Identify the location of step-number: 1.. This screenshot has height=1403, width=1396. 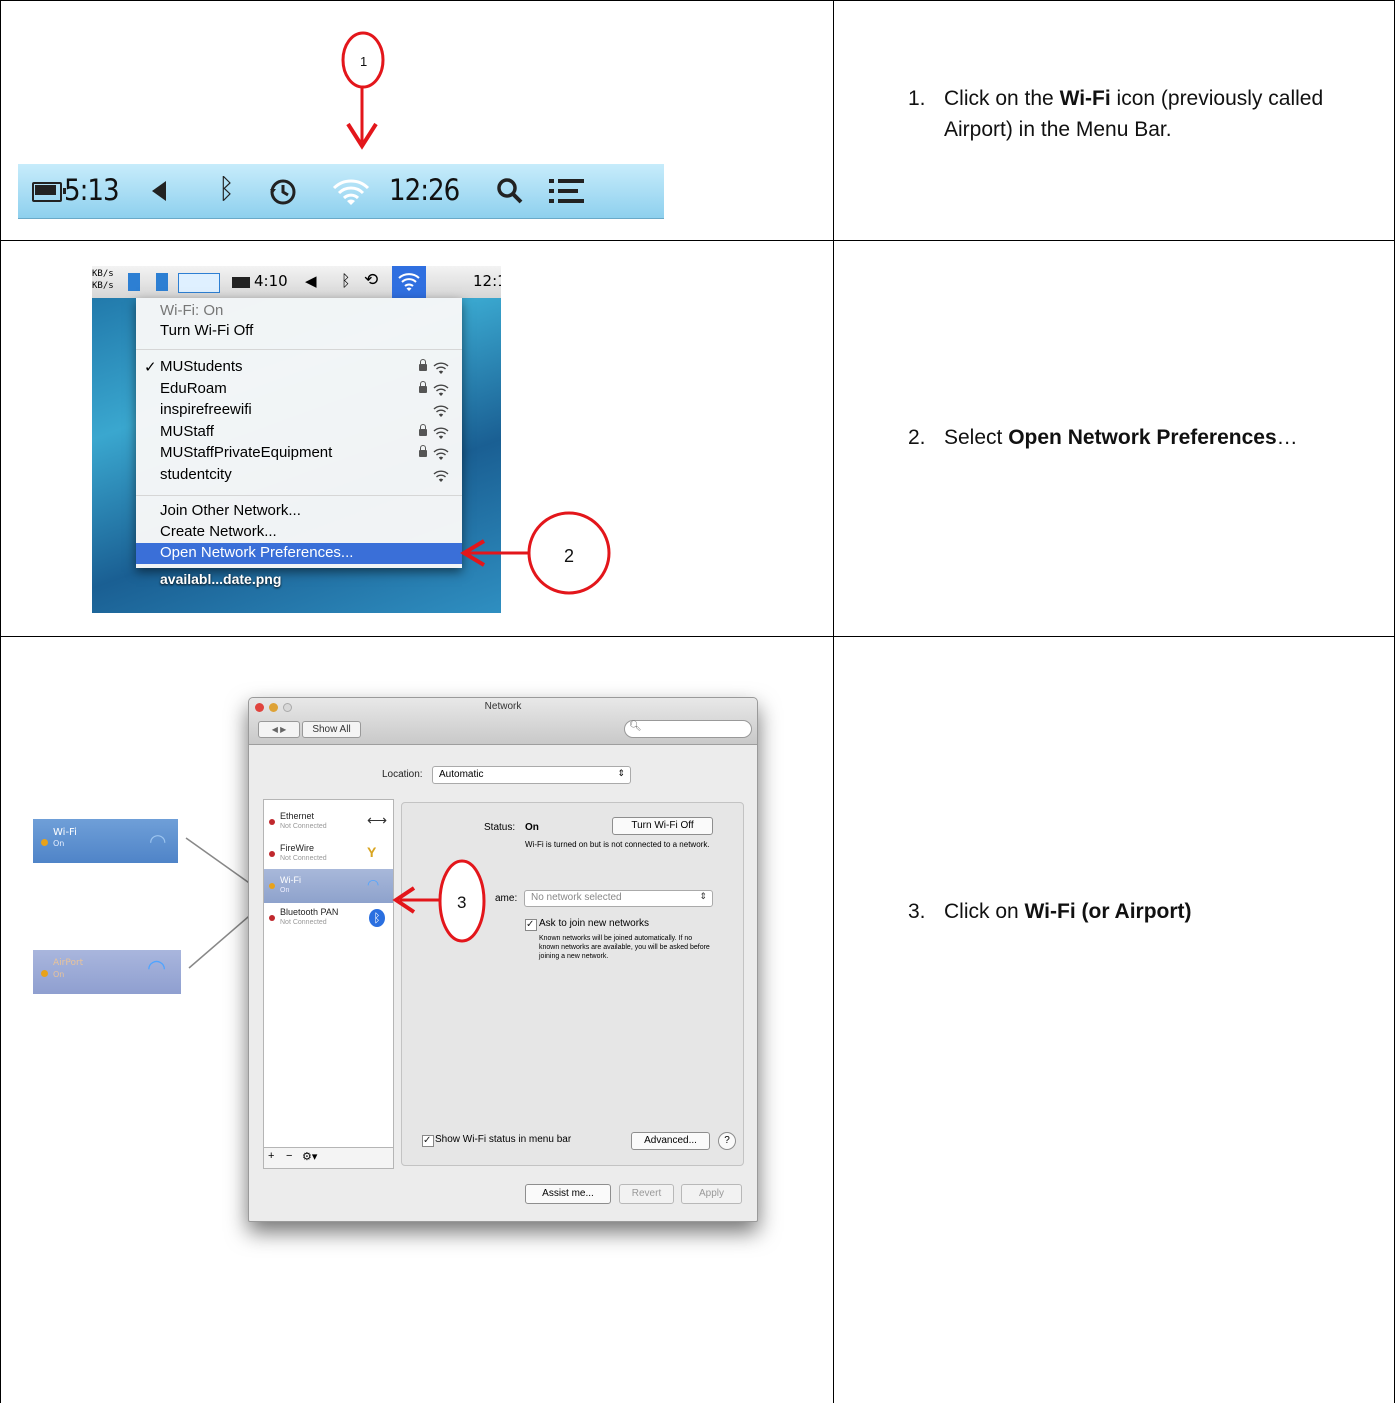
(917, 98).